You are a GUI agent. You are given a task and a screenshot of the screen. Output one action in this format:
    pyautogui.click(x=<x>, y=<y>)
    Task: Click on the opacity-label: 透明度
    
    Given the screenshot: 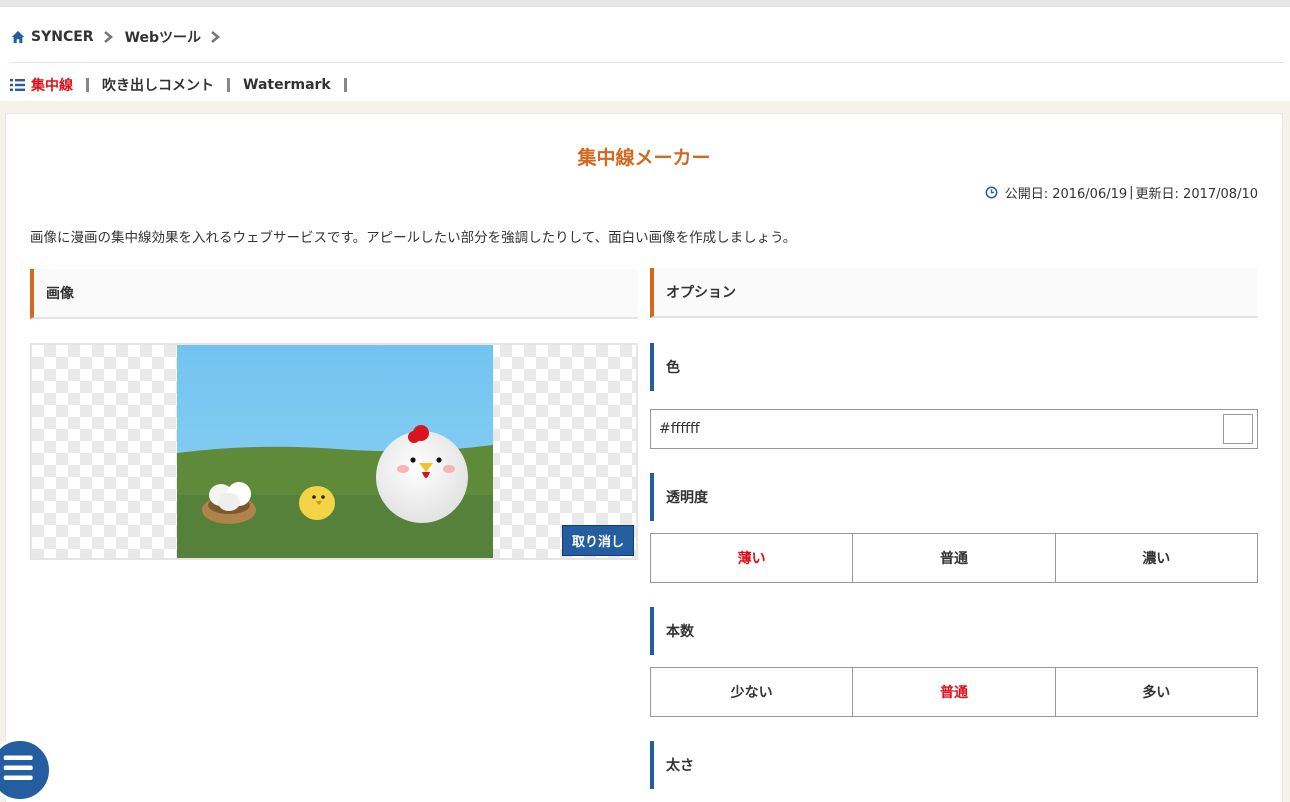 What is the action you would take?
    pyautogui.click(x=687, y=498)
    